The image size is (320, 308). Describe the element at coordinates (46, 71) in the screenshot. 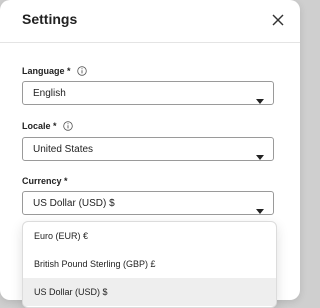

I see `language-label-text: Language *` at that location.